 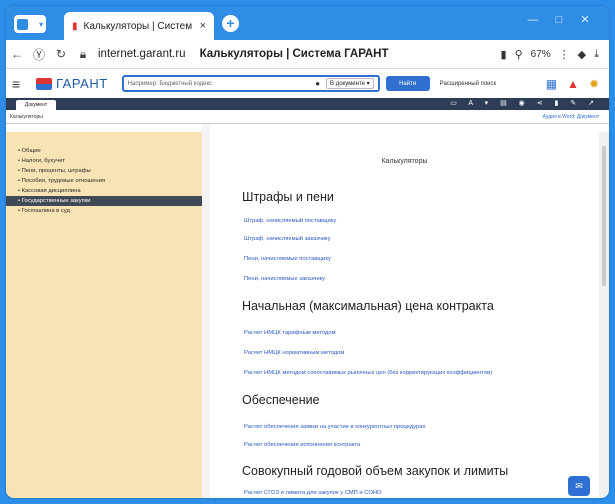 What do you see at coordinates (22, 24) in the screenshot?
I see `tabs-icon` at bounding box center [22, 24].